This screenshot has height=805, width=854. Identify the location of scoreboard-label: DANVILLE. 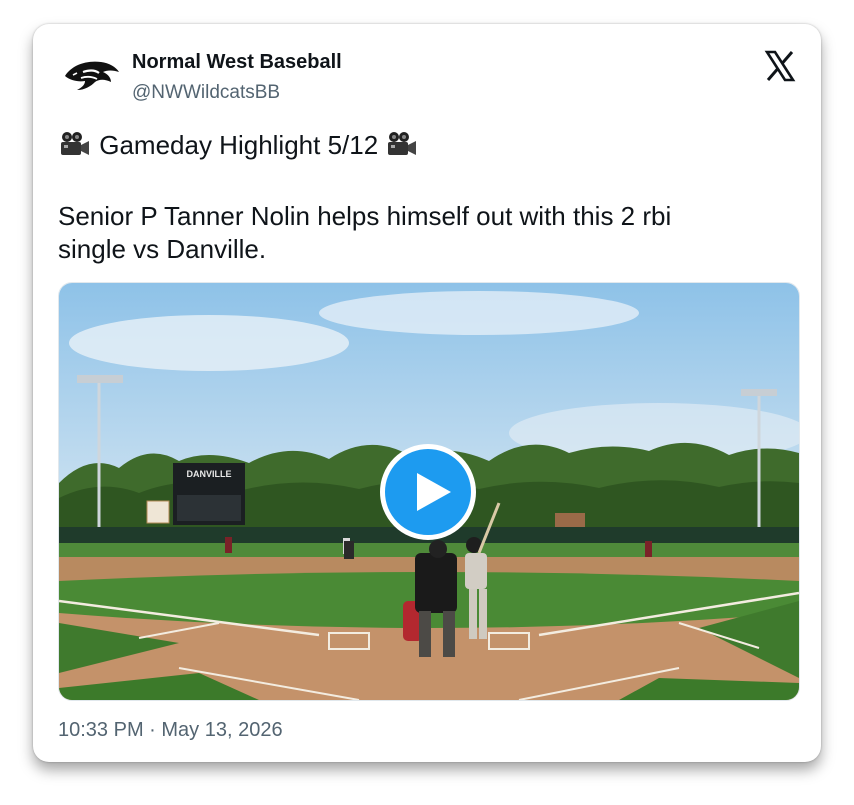
(209, 474).